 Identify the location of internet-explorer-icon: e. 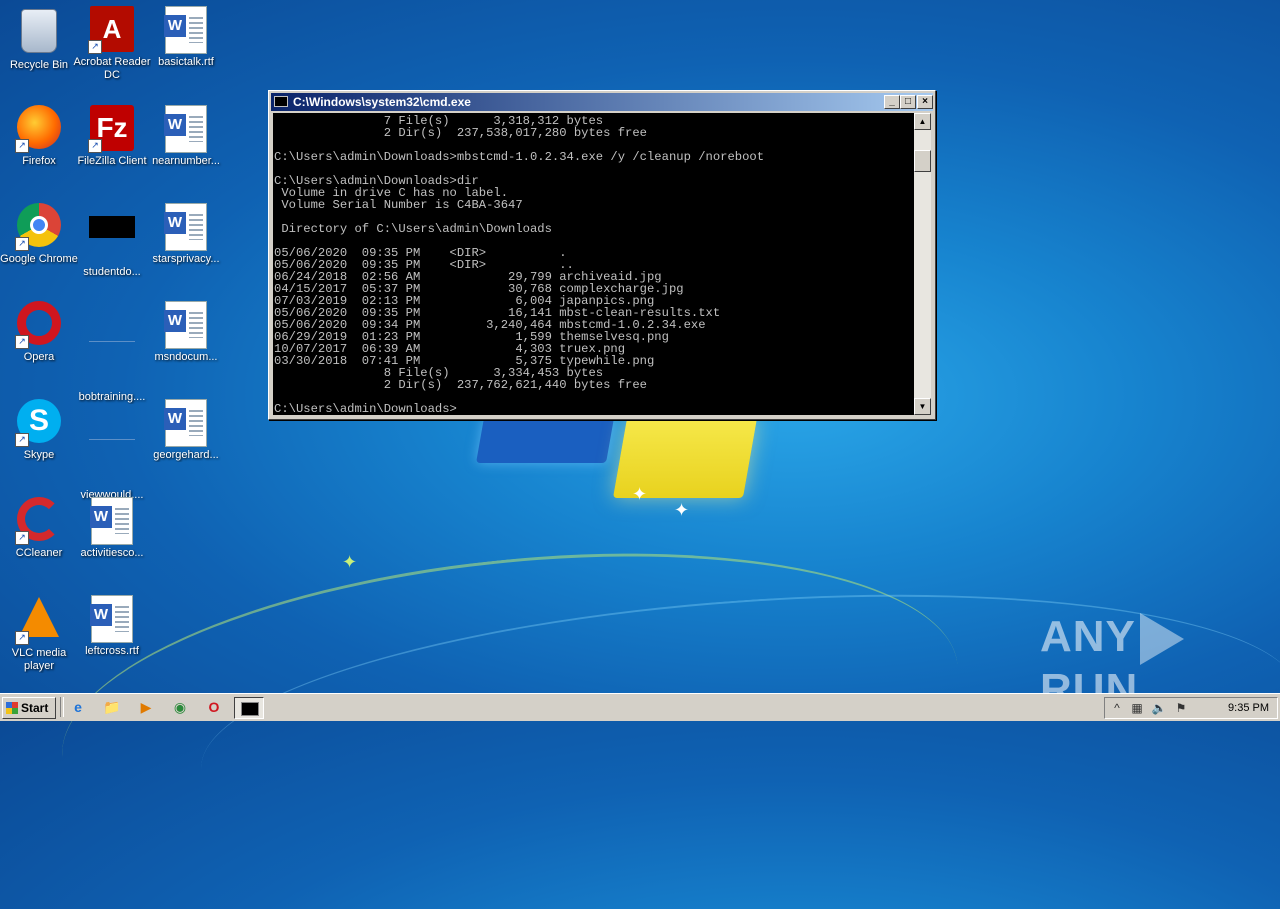
(78, 707).